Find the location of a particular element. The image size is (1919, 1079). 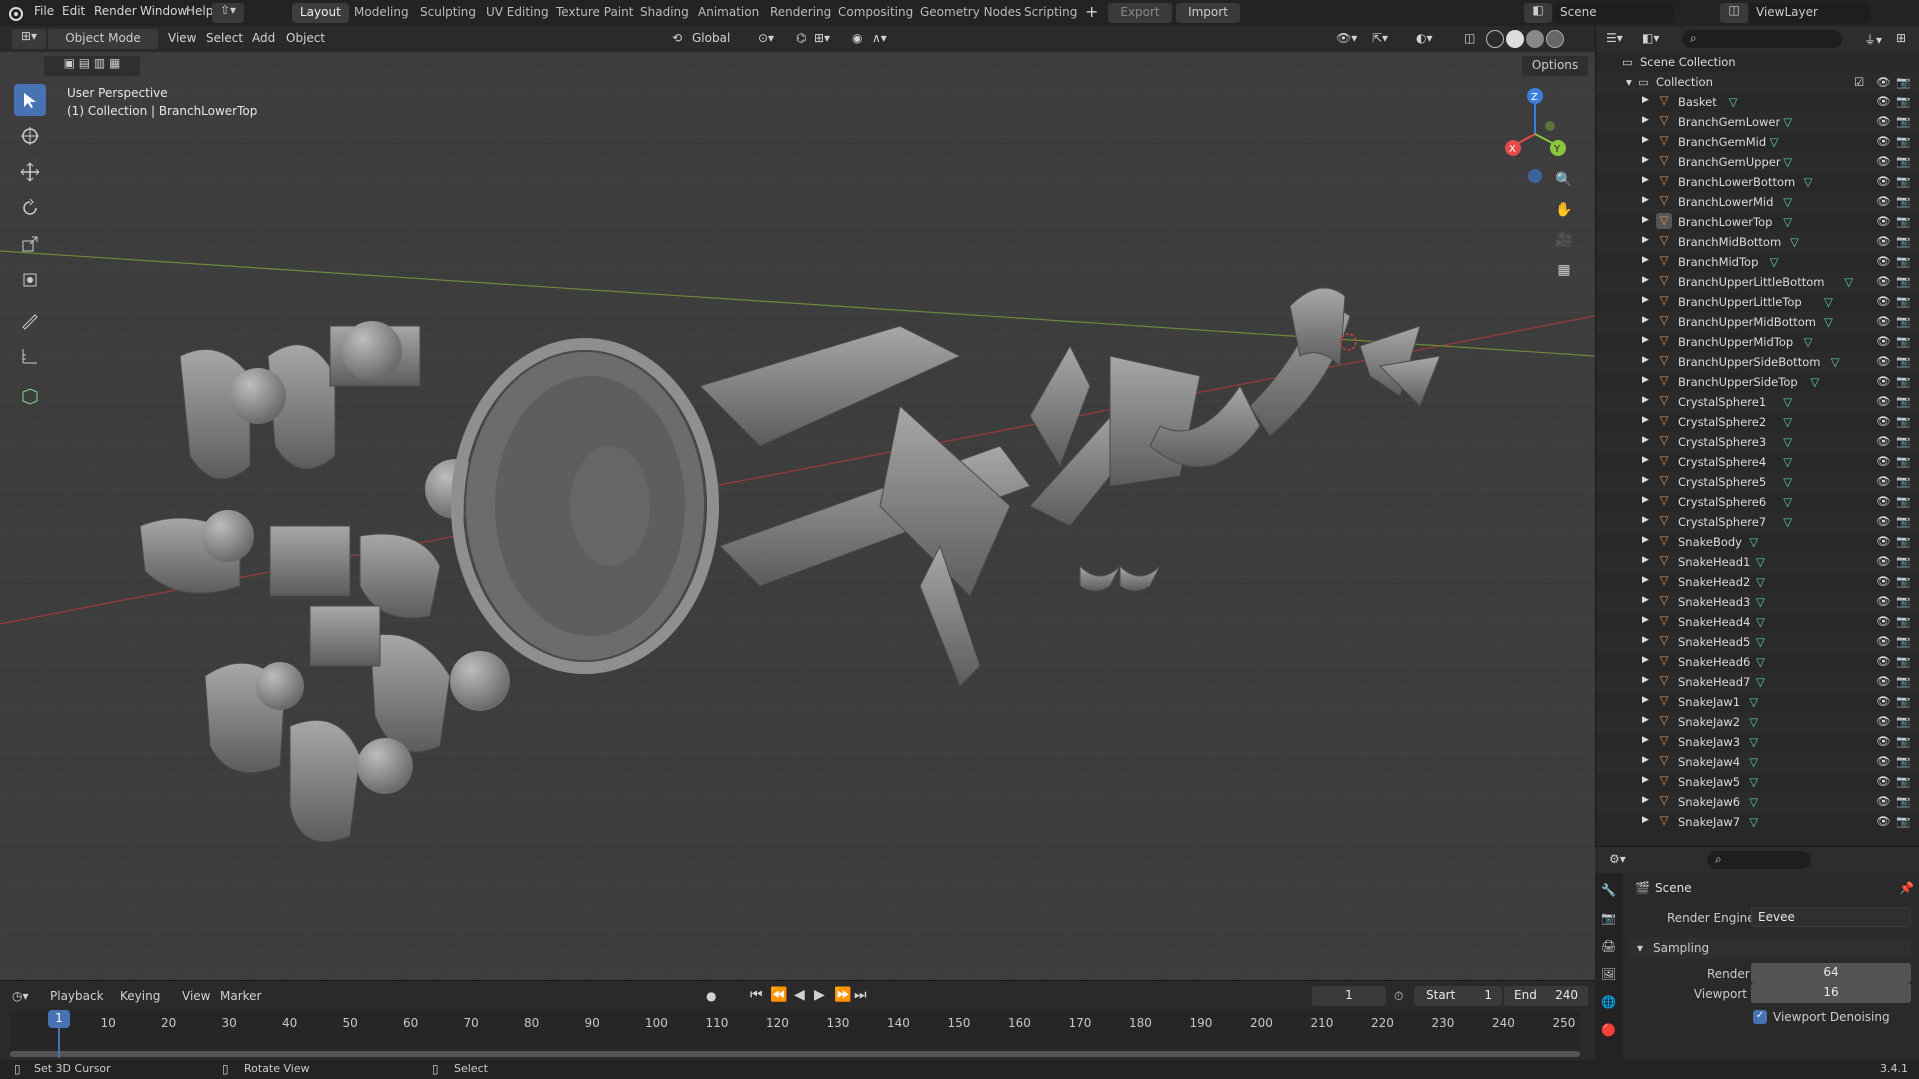

preview-range-icon: ⏱ is located at coordinates (1398, 996).